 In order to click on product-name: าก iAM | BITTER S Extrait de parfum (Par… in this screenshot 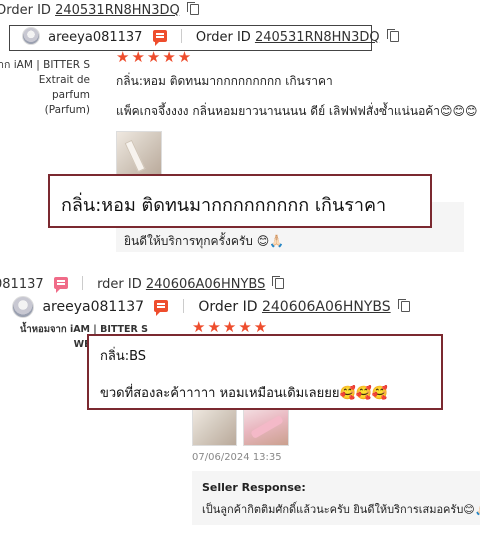, I will do `click(45, 88)`.